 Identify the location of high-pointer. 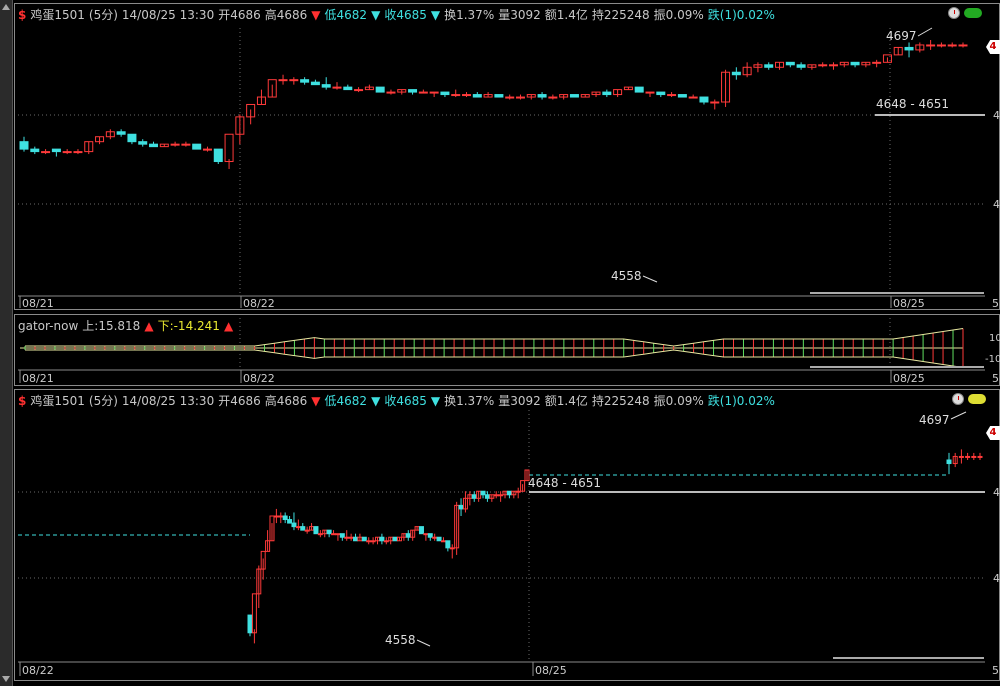
(925, 32).